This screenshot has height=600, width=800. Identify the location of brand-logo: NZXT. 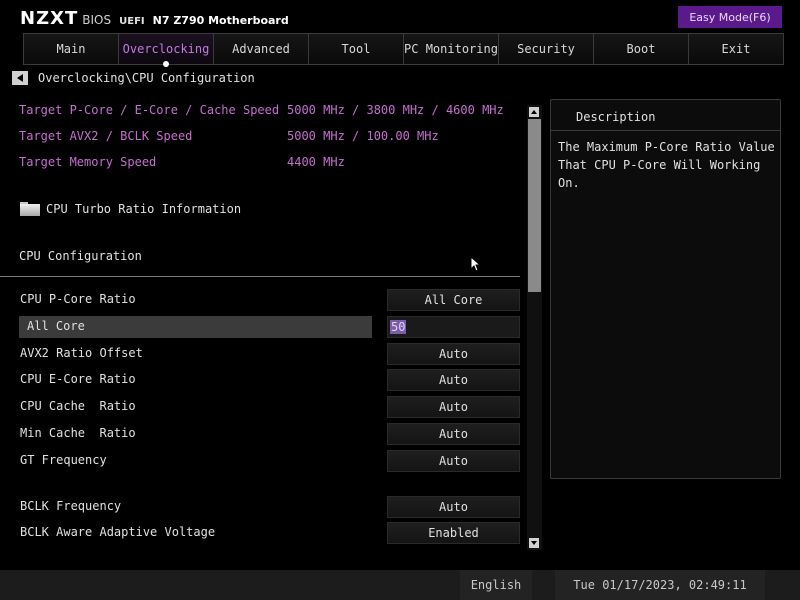
(49, 18).